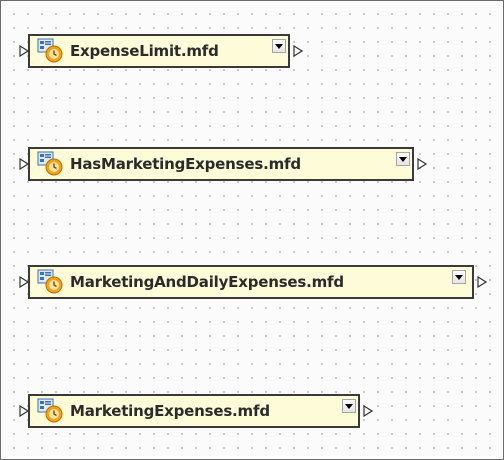  I want to click on node-box: ExpenseLimit.mfd, so click(159, 51).